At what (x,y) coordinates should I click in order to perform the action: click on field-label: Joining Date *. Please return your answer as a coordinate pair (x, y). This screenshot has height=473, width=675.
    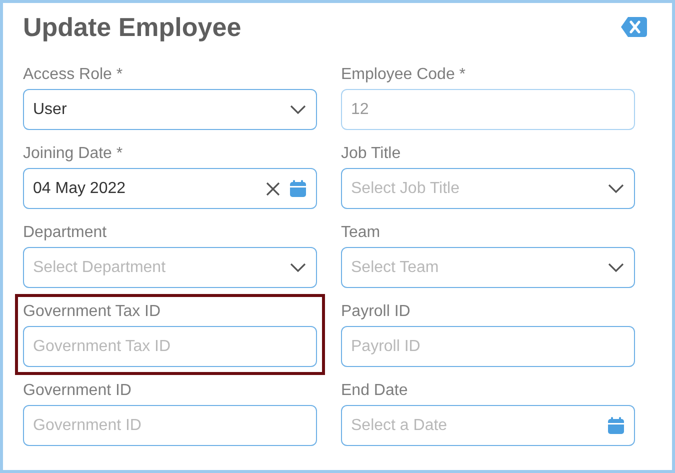
    Looking at the image, I should click on (73, 154).